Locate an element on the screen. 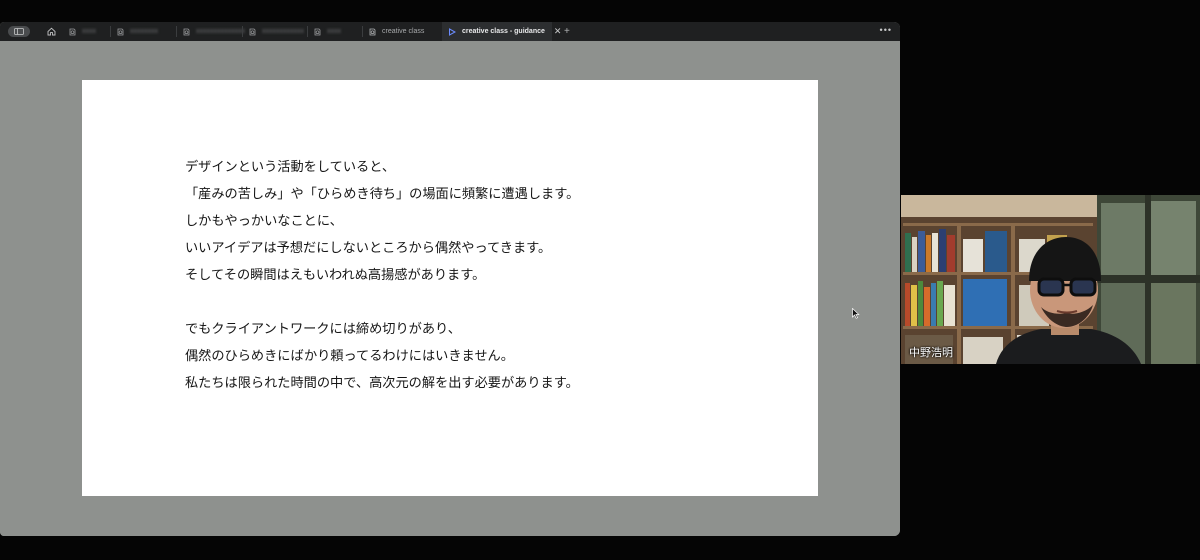  tab-3: xxxxxxxxxxxxxx is located at coordinates (210, 31).